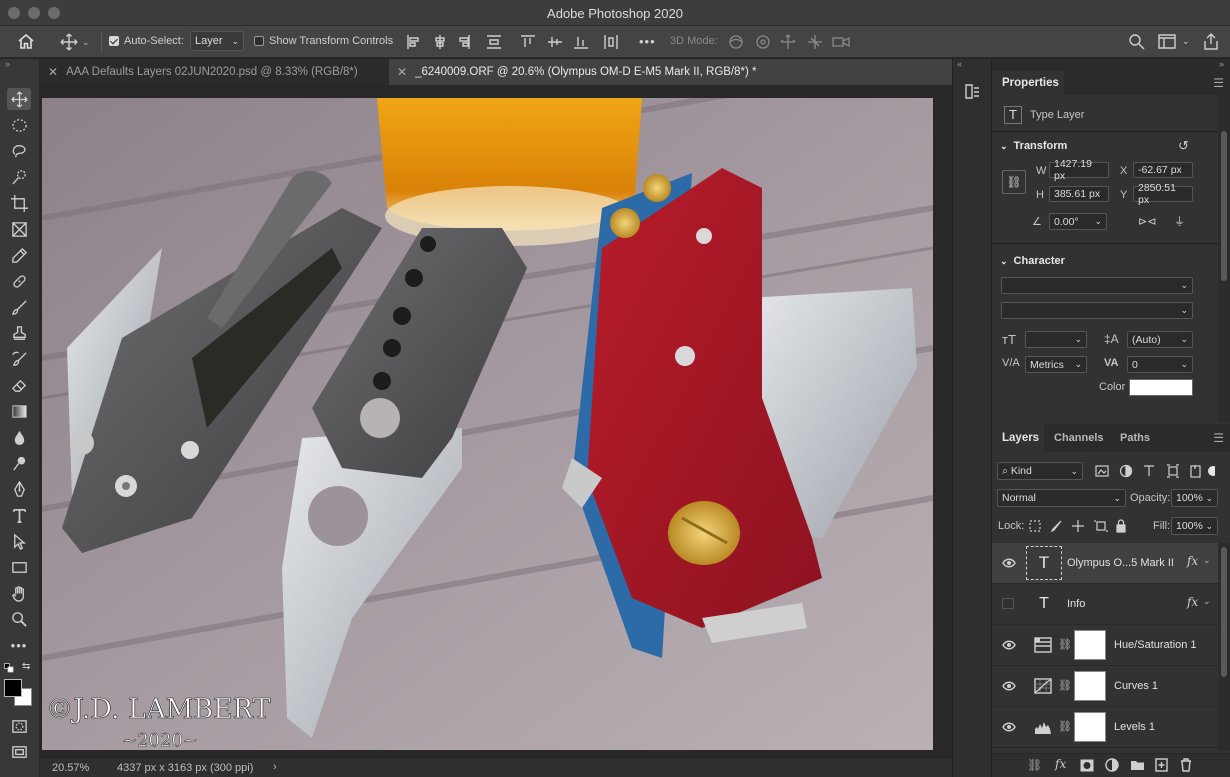  What do you see at coordinates (26, 666) in the screenshot?
I see `swap-colors-icon: ⇆` at bounding box center [26, 666].